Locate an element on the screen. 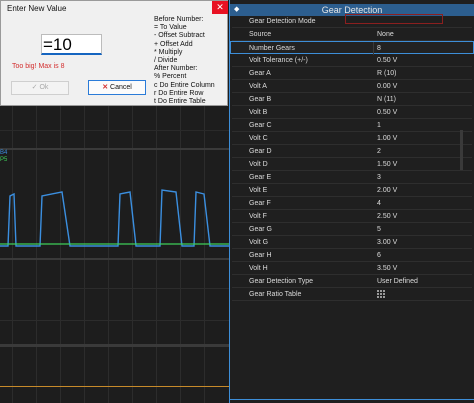  help-line: Before Number: is located at coordinates (179, 19).